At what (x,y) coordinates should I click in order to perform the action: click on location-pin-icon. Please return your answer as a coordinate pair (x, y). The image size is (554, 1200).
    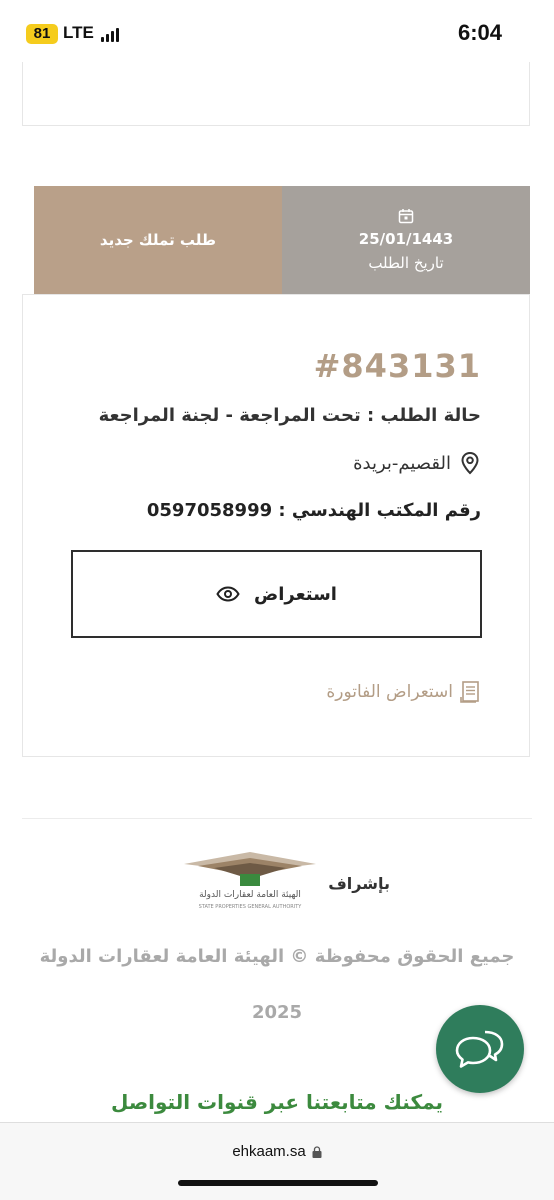
    Looking at the image, I should click on (470, 463).